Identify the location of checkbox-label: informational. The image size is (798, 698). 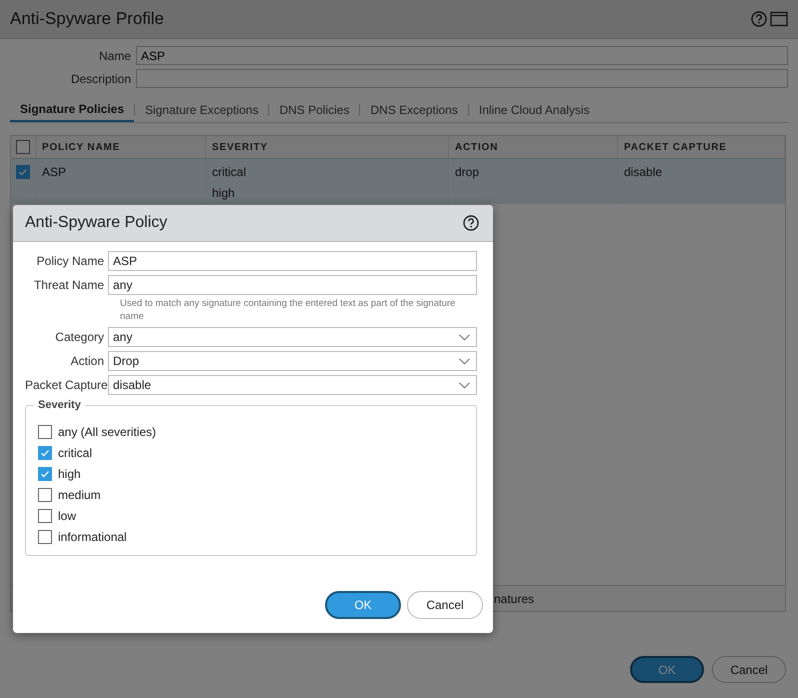
(92, 537).